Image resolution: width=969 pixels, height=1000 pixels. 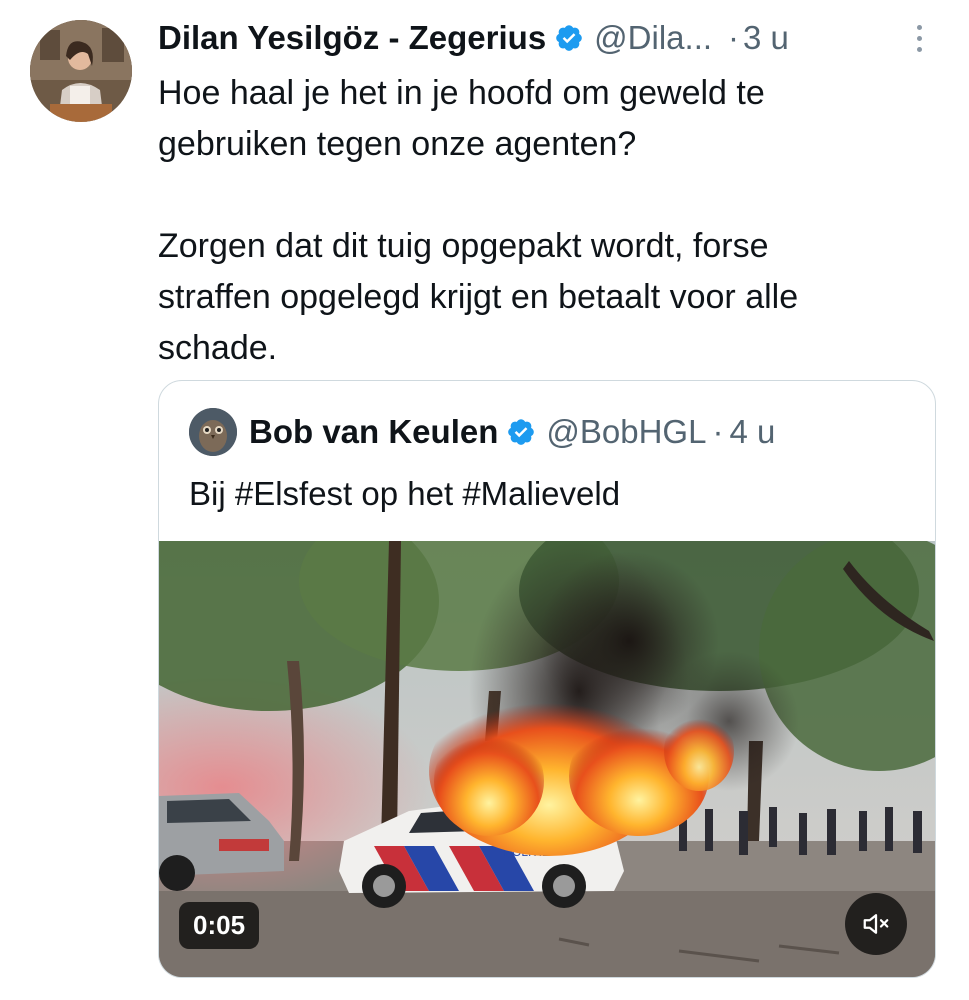 What do you see at coordinates (352, 38) in the screenshot?
I see `author-name: Dilan Yesilgöz - Zegerius` at bounding box center [352, 38].